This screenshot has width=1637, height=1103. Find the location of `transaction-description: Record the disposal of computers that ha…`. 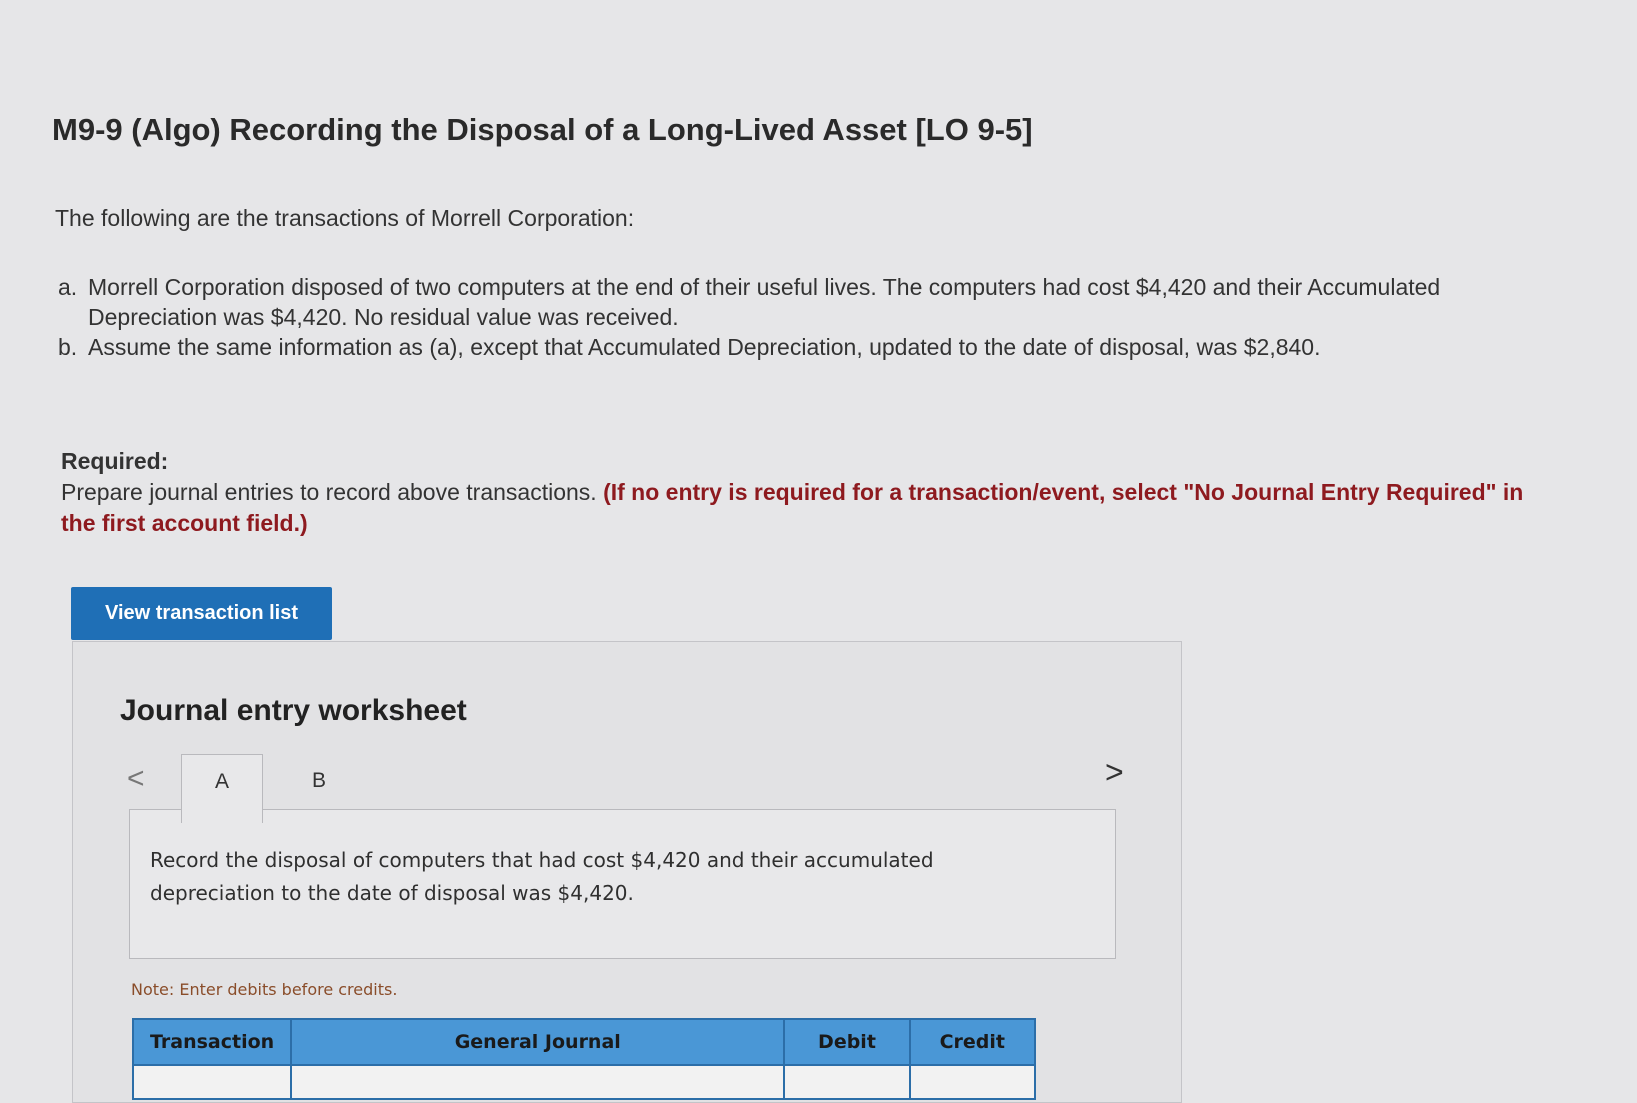

transaction-description: Record the disposal of computers that ha… is located at coordinates (542, 876).